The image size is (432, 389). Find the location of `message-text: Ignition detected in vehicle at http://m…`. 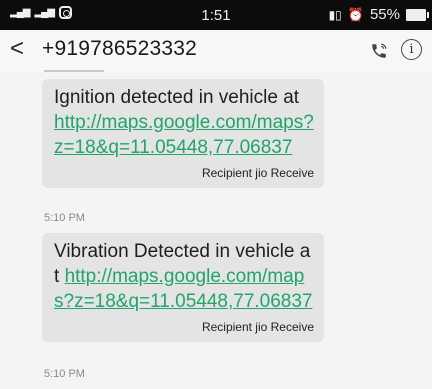

message-text: Ignition detected in vehicle at http://m… is located at coordinates (184, 122).